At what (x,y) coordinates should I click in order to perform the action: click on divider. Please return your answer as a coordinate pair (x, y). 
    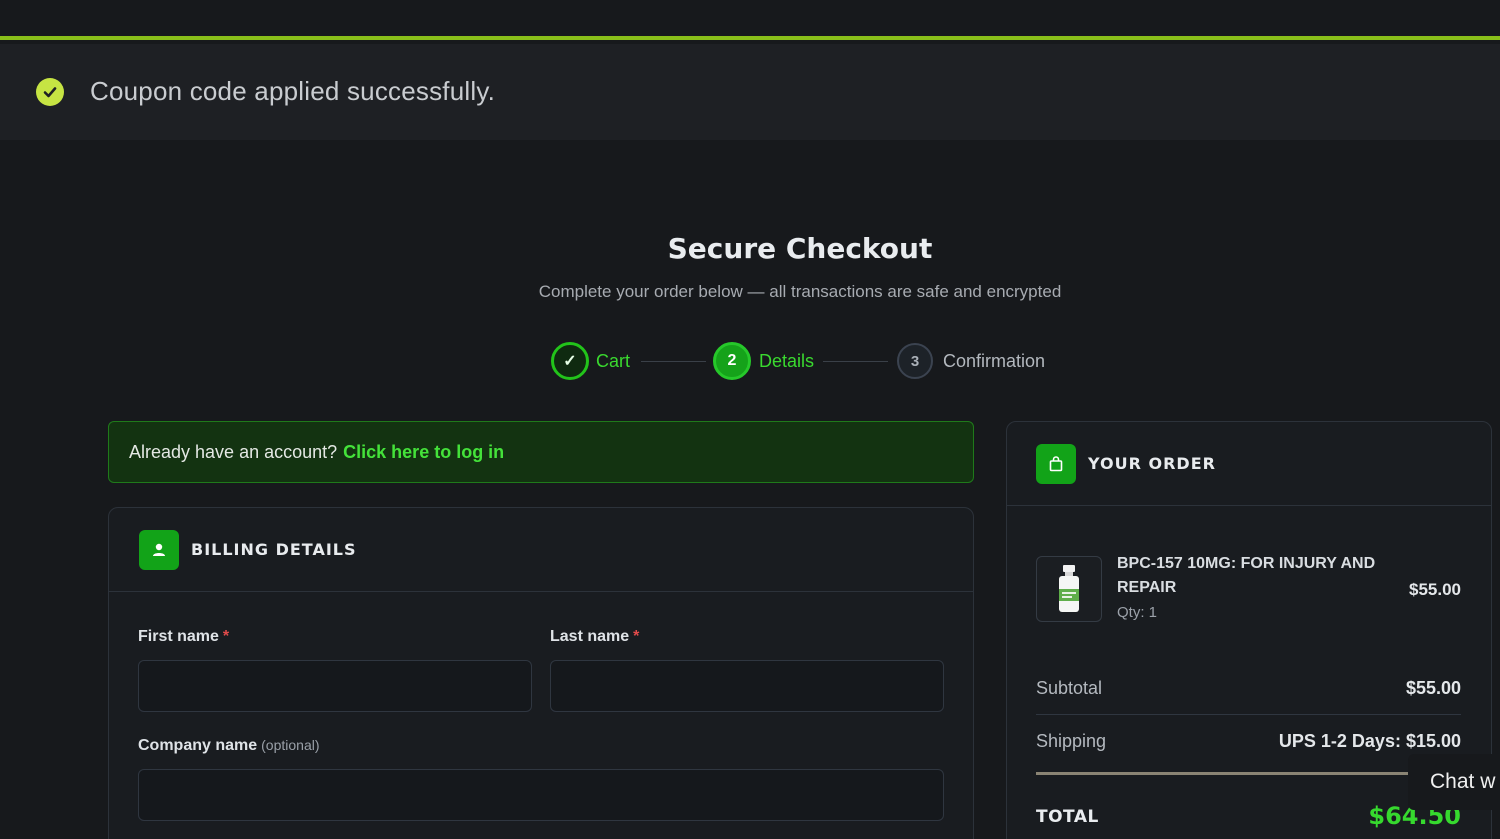
    Looking at the image, I should click on (1248, 714).